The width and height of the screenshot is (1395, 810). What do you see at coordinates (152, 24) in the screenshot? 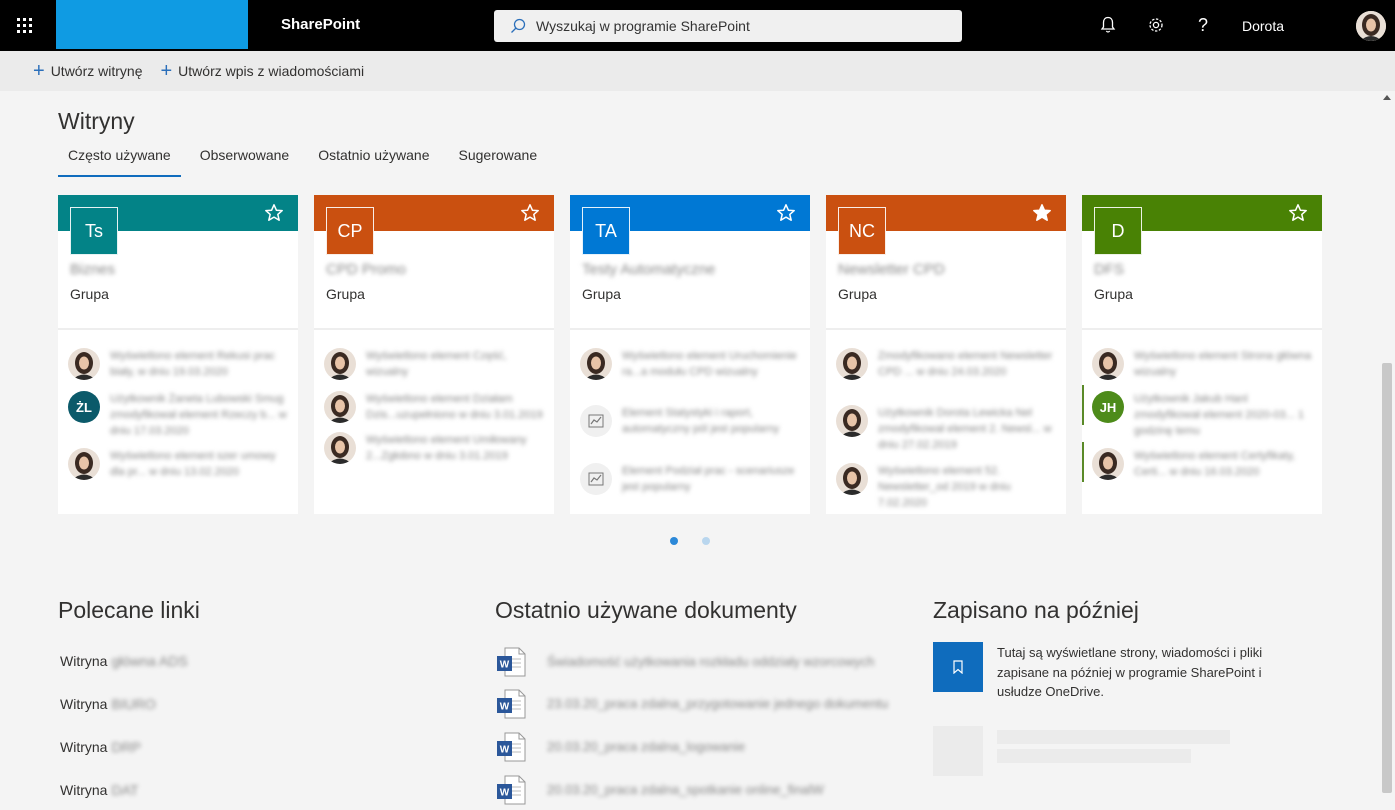
I see `brand-logo-area` at bounding box center [152, 24].